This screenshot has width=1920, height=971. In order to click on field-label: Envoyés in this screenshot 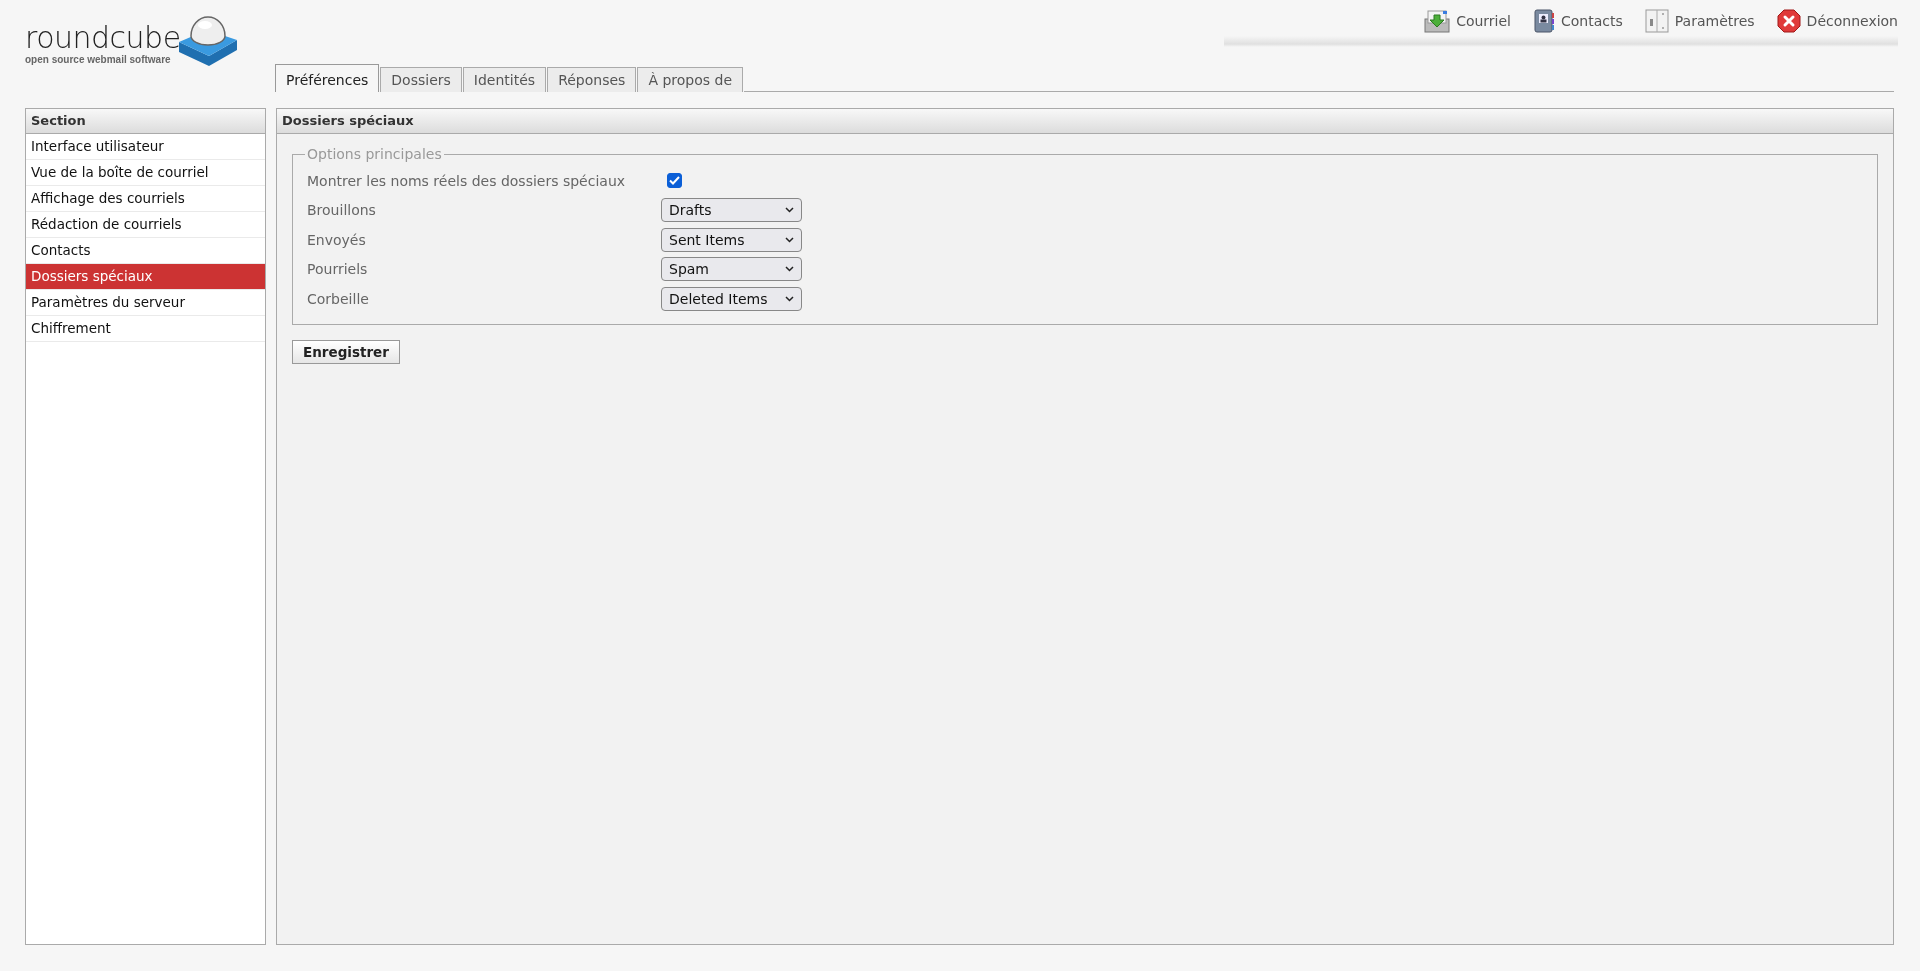, I will do `click(337, 239)`.